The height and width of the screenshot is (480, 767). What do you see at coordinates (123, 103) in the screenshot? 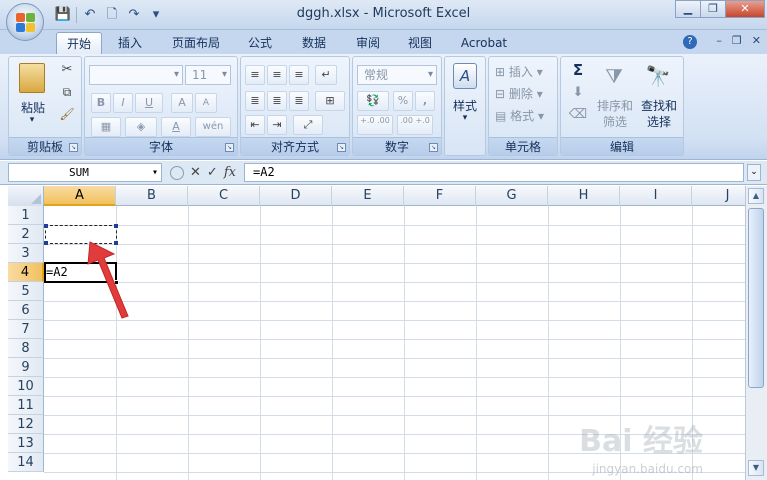
I see `italic-button: I` at bounding box center [123, 103].